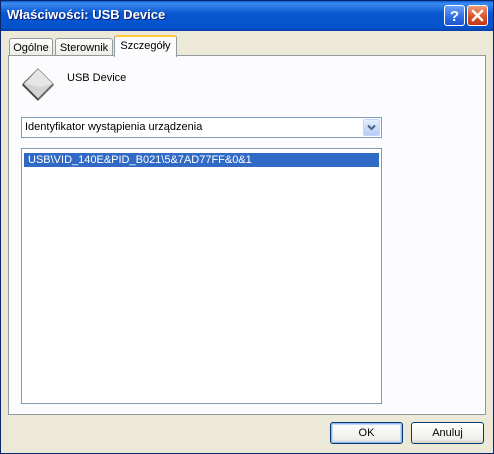  I want to click on help-button: ?, so click(454, 15).